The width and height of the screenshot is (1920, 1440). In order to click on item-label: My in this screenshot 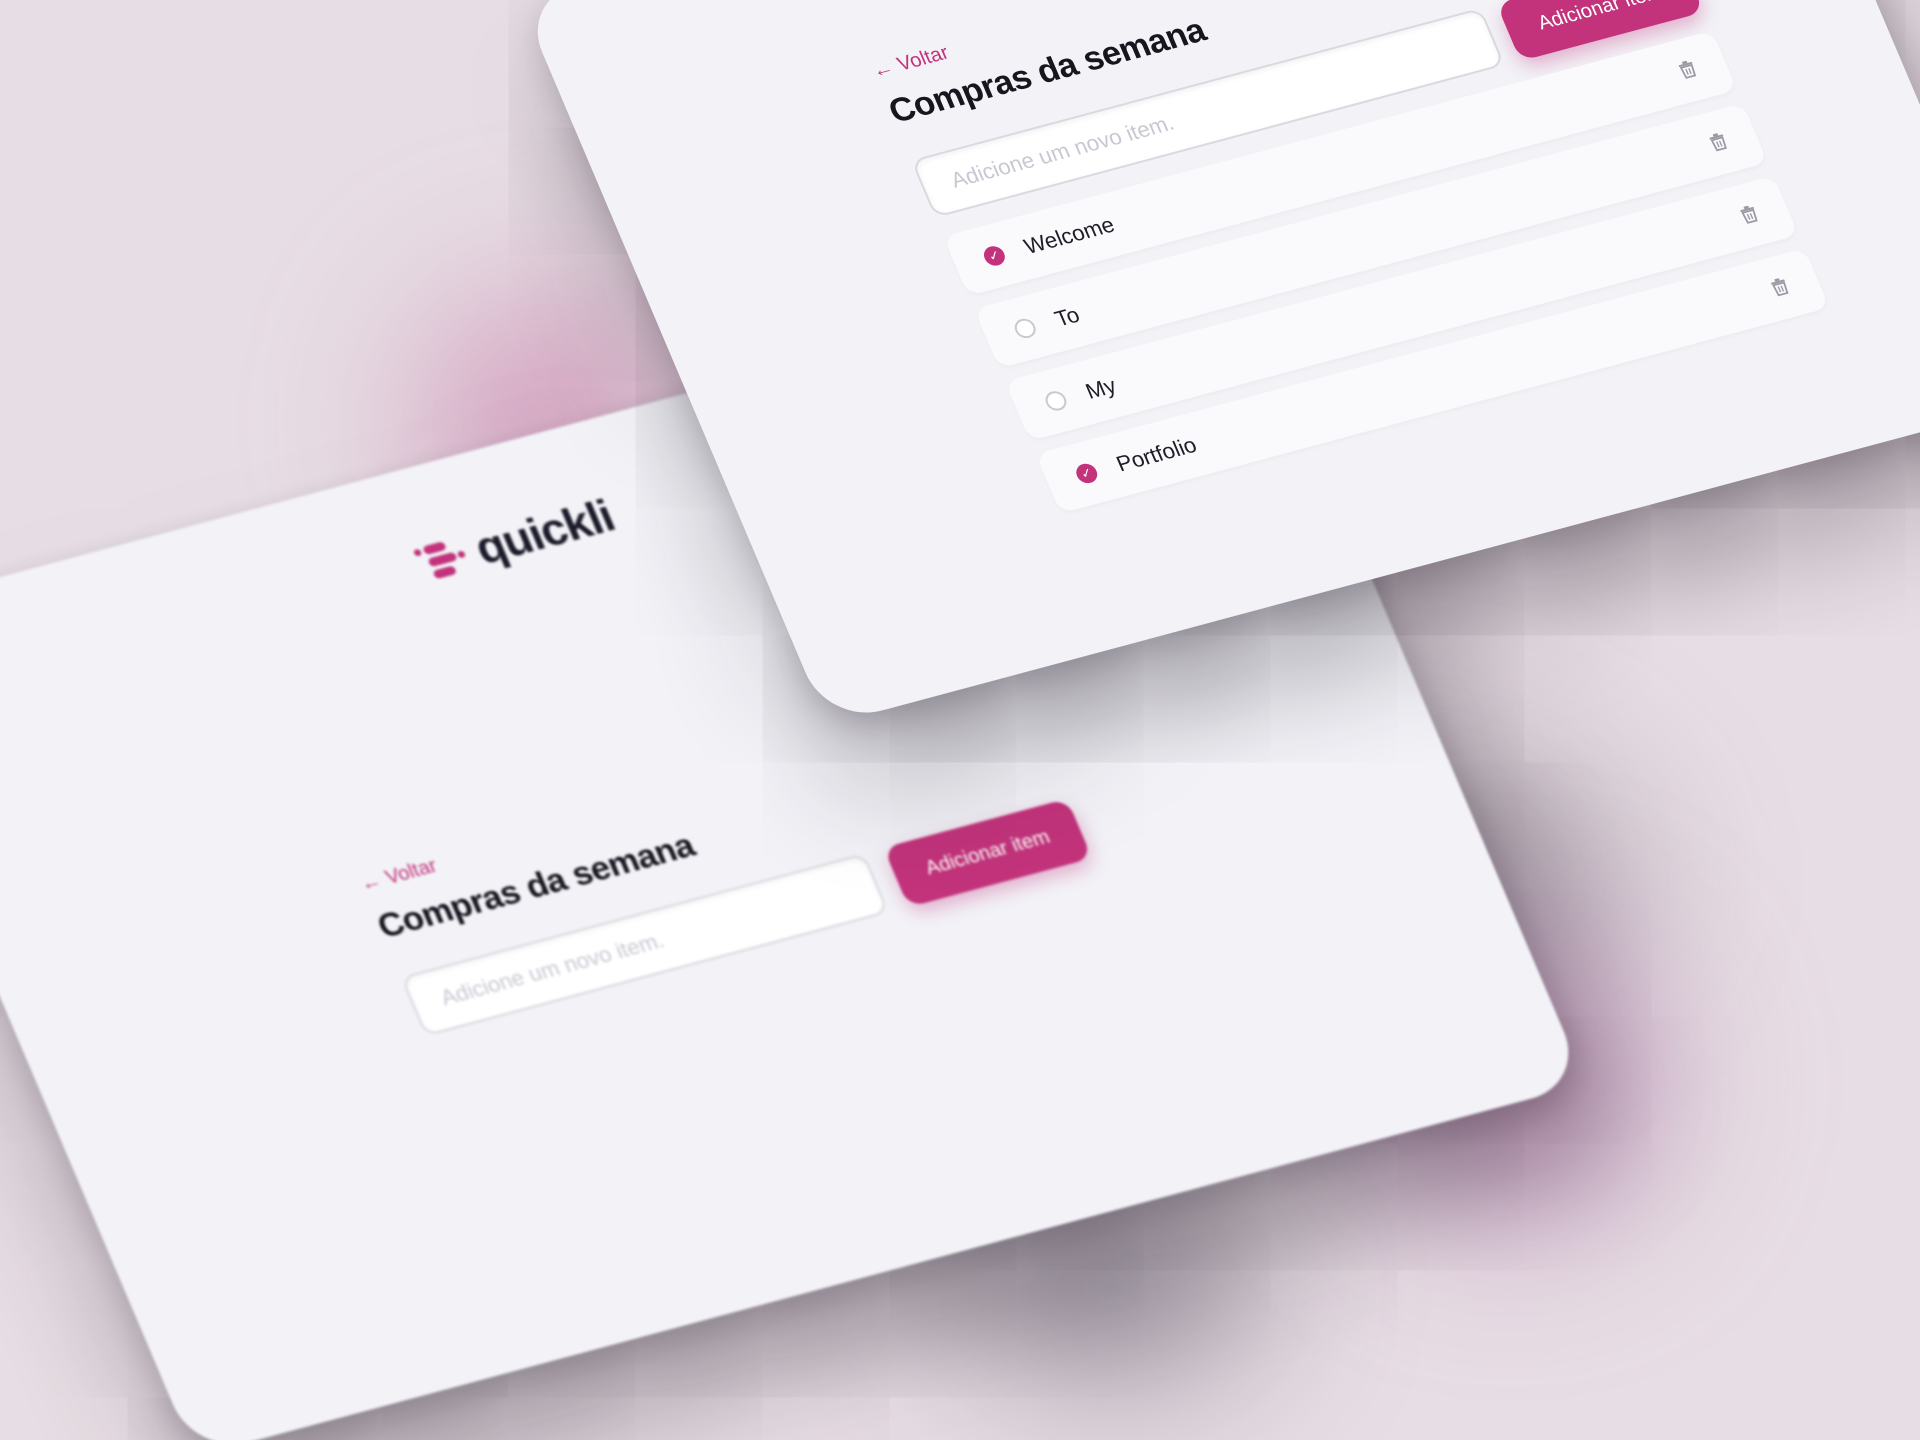, I will do `click(1100, 388)`.